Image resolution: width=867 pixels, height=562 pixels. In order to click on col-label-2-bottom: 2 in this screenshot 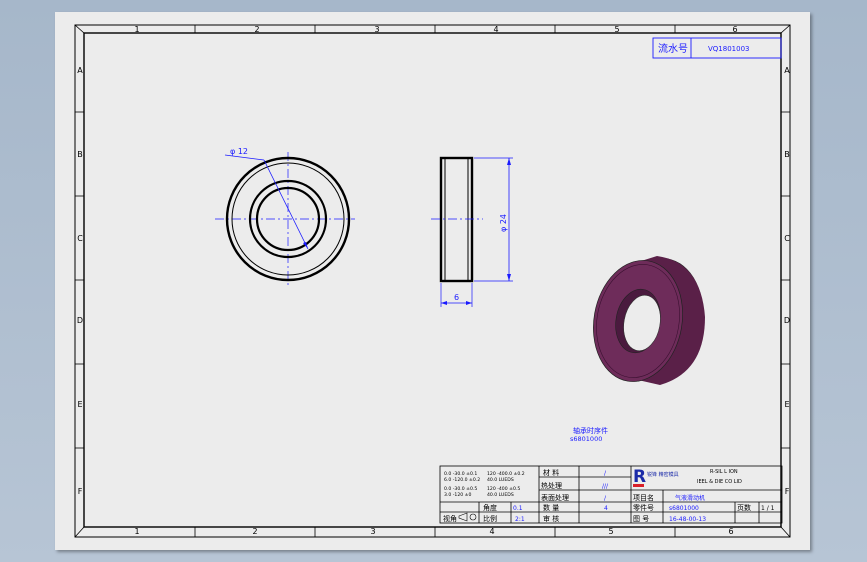, I will do `click(254, 531)`.